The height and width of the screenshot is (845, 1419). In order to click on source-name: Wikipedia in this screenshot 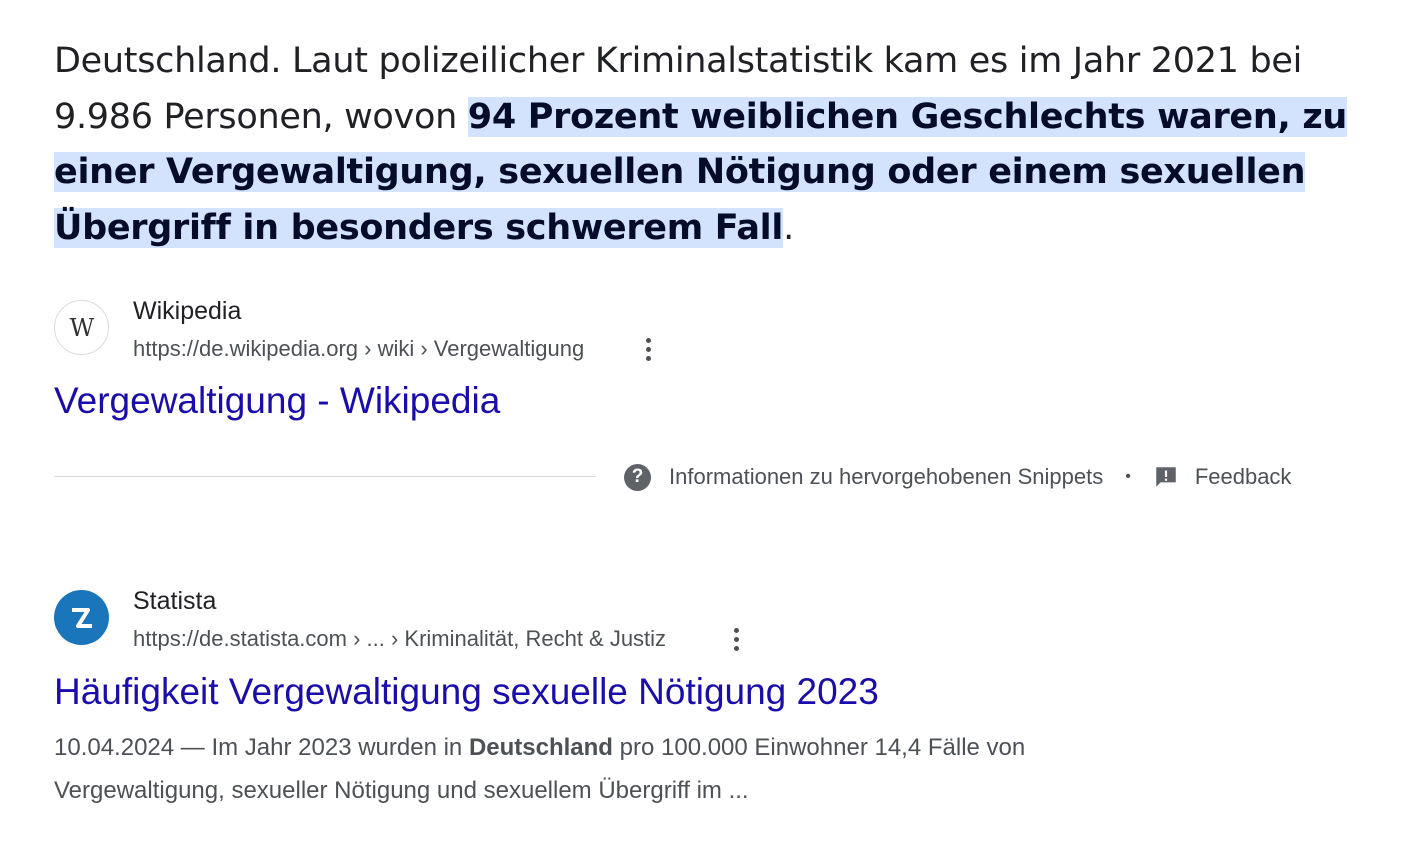, I will do `click(187, 311)`.